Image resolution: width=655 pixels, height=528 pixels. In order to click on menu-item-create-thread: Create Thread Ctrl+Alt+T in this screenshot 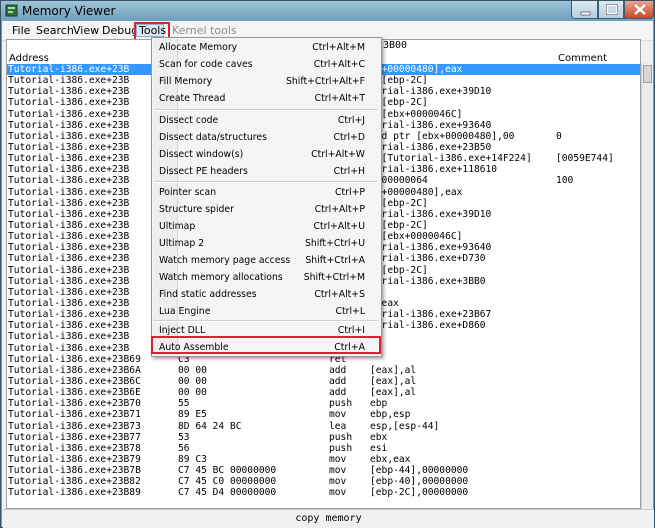, I will do `click(266, 99)`.